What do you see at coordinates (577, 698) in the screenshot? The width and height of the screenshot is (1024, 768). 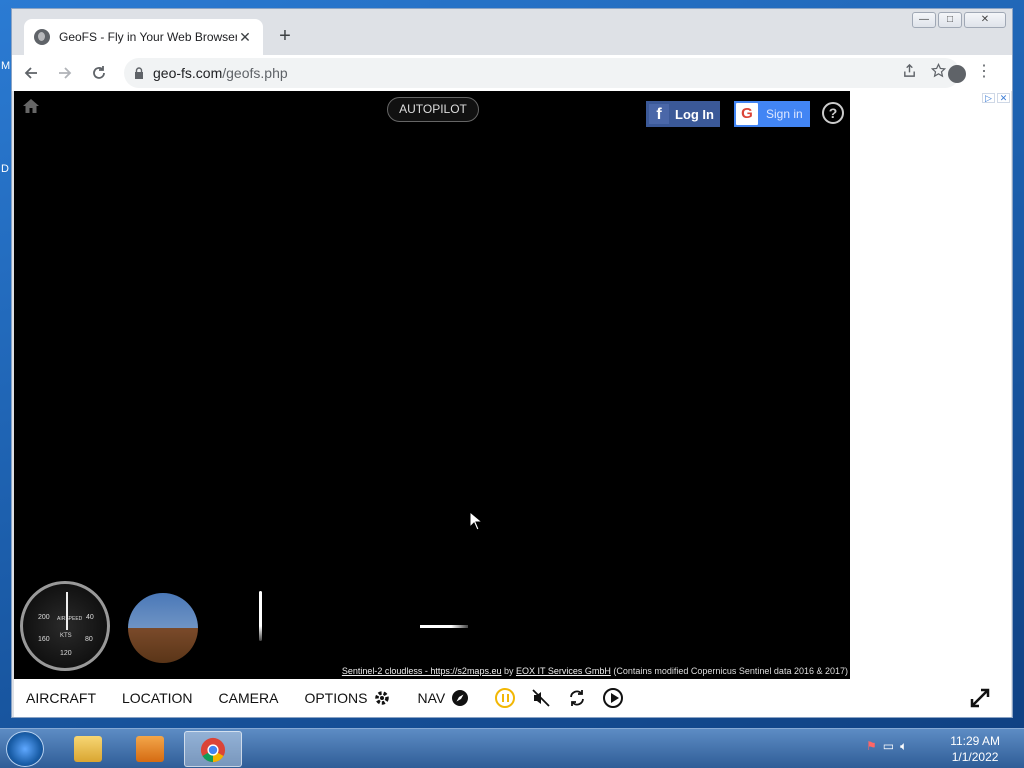 I see `reset-icon` at bounding box center [577, 698].